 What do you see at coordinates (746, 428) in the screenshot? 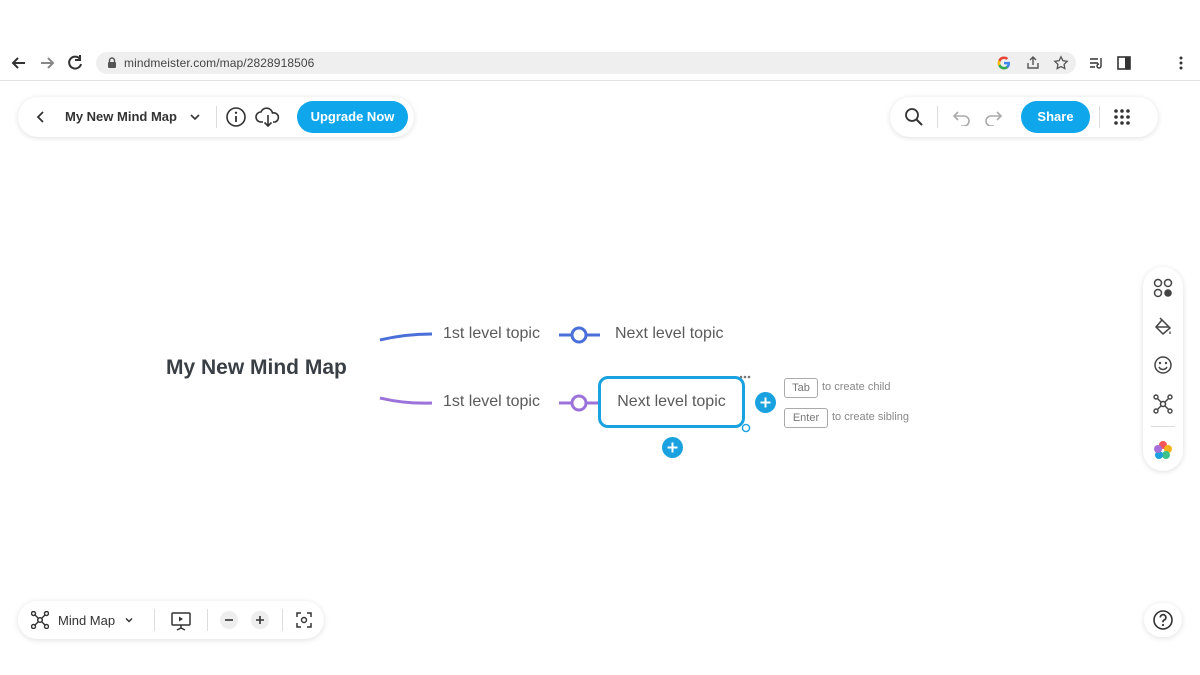
I see `resize-handle-icon` at bounding box center [746, 428].